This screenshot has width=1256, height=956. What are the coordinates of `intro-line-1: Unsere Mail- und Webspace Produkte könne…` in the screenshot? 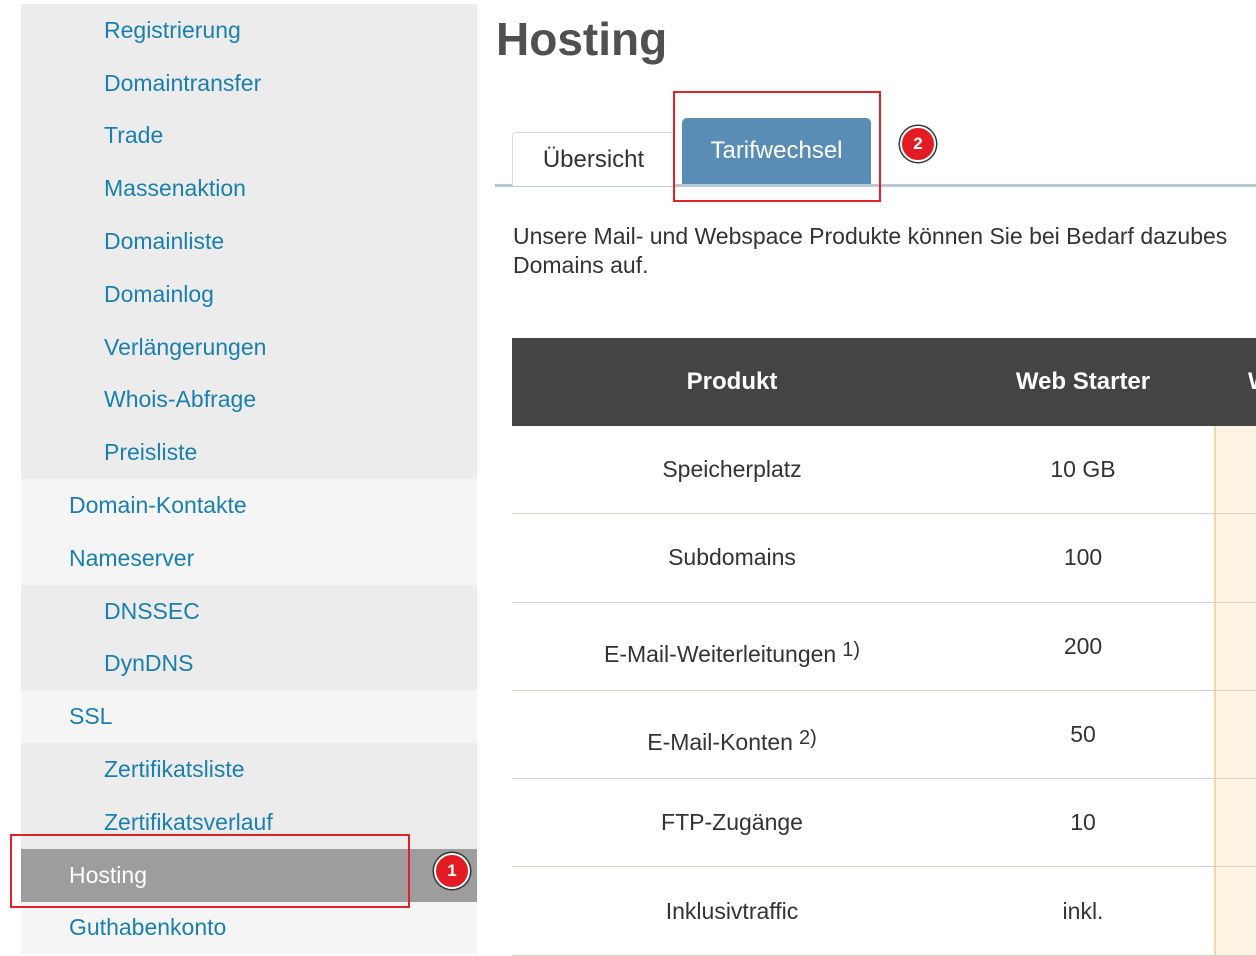 It's located at (870, 236).